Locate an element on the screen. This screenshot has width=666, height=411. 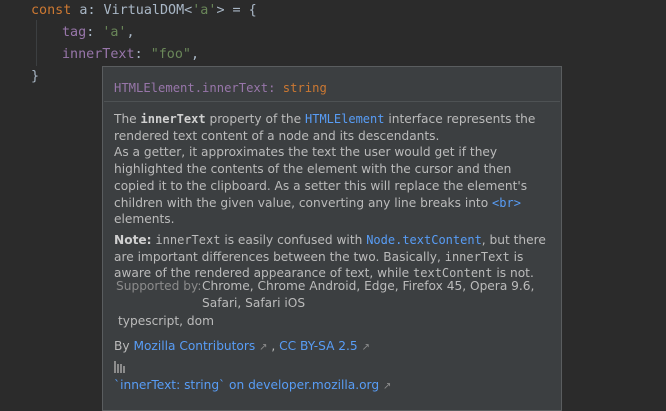
signature-class: HTMLElement is located at coordinates (154, 88).